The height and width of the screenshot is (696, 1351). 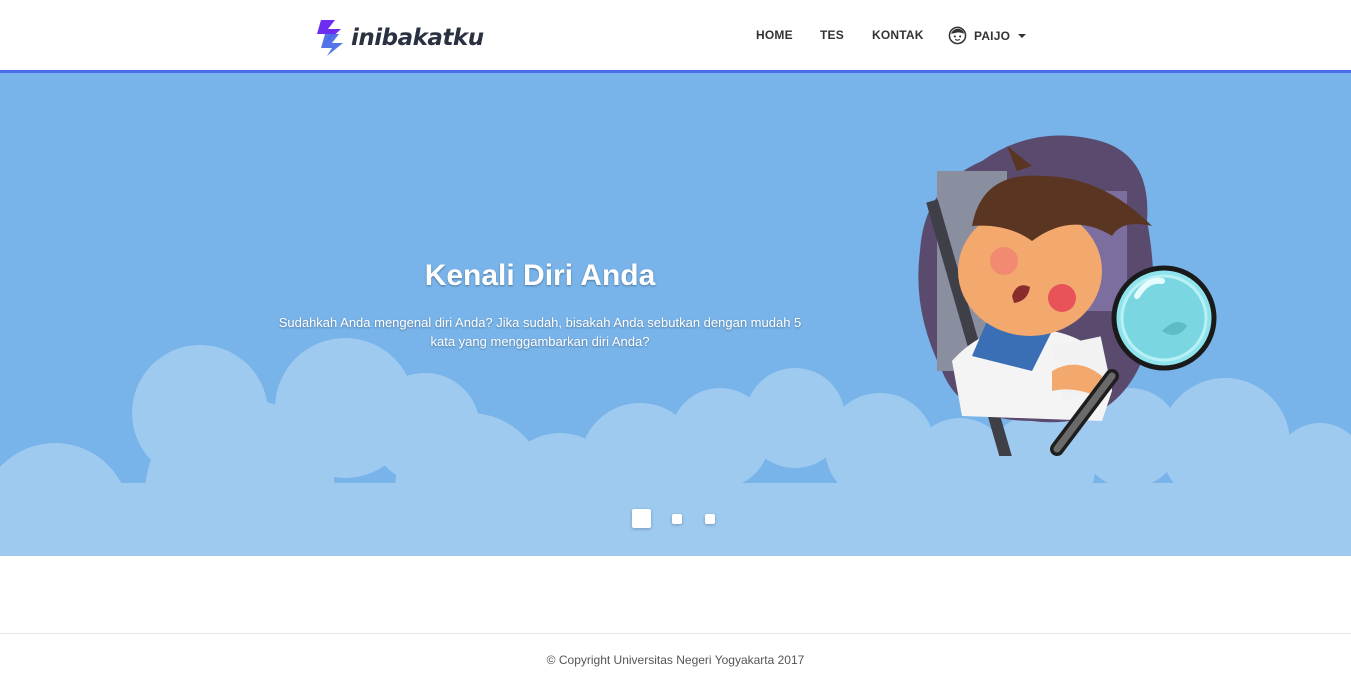 I want to click on brand-name: inibakatku, so click(x=417, y=38).